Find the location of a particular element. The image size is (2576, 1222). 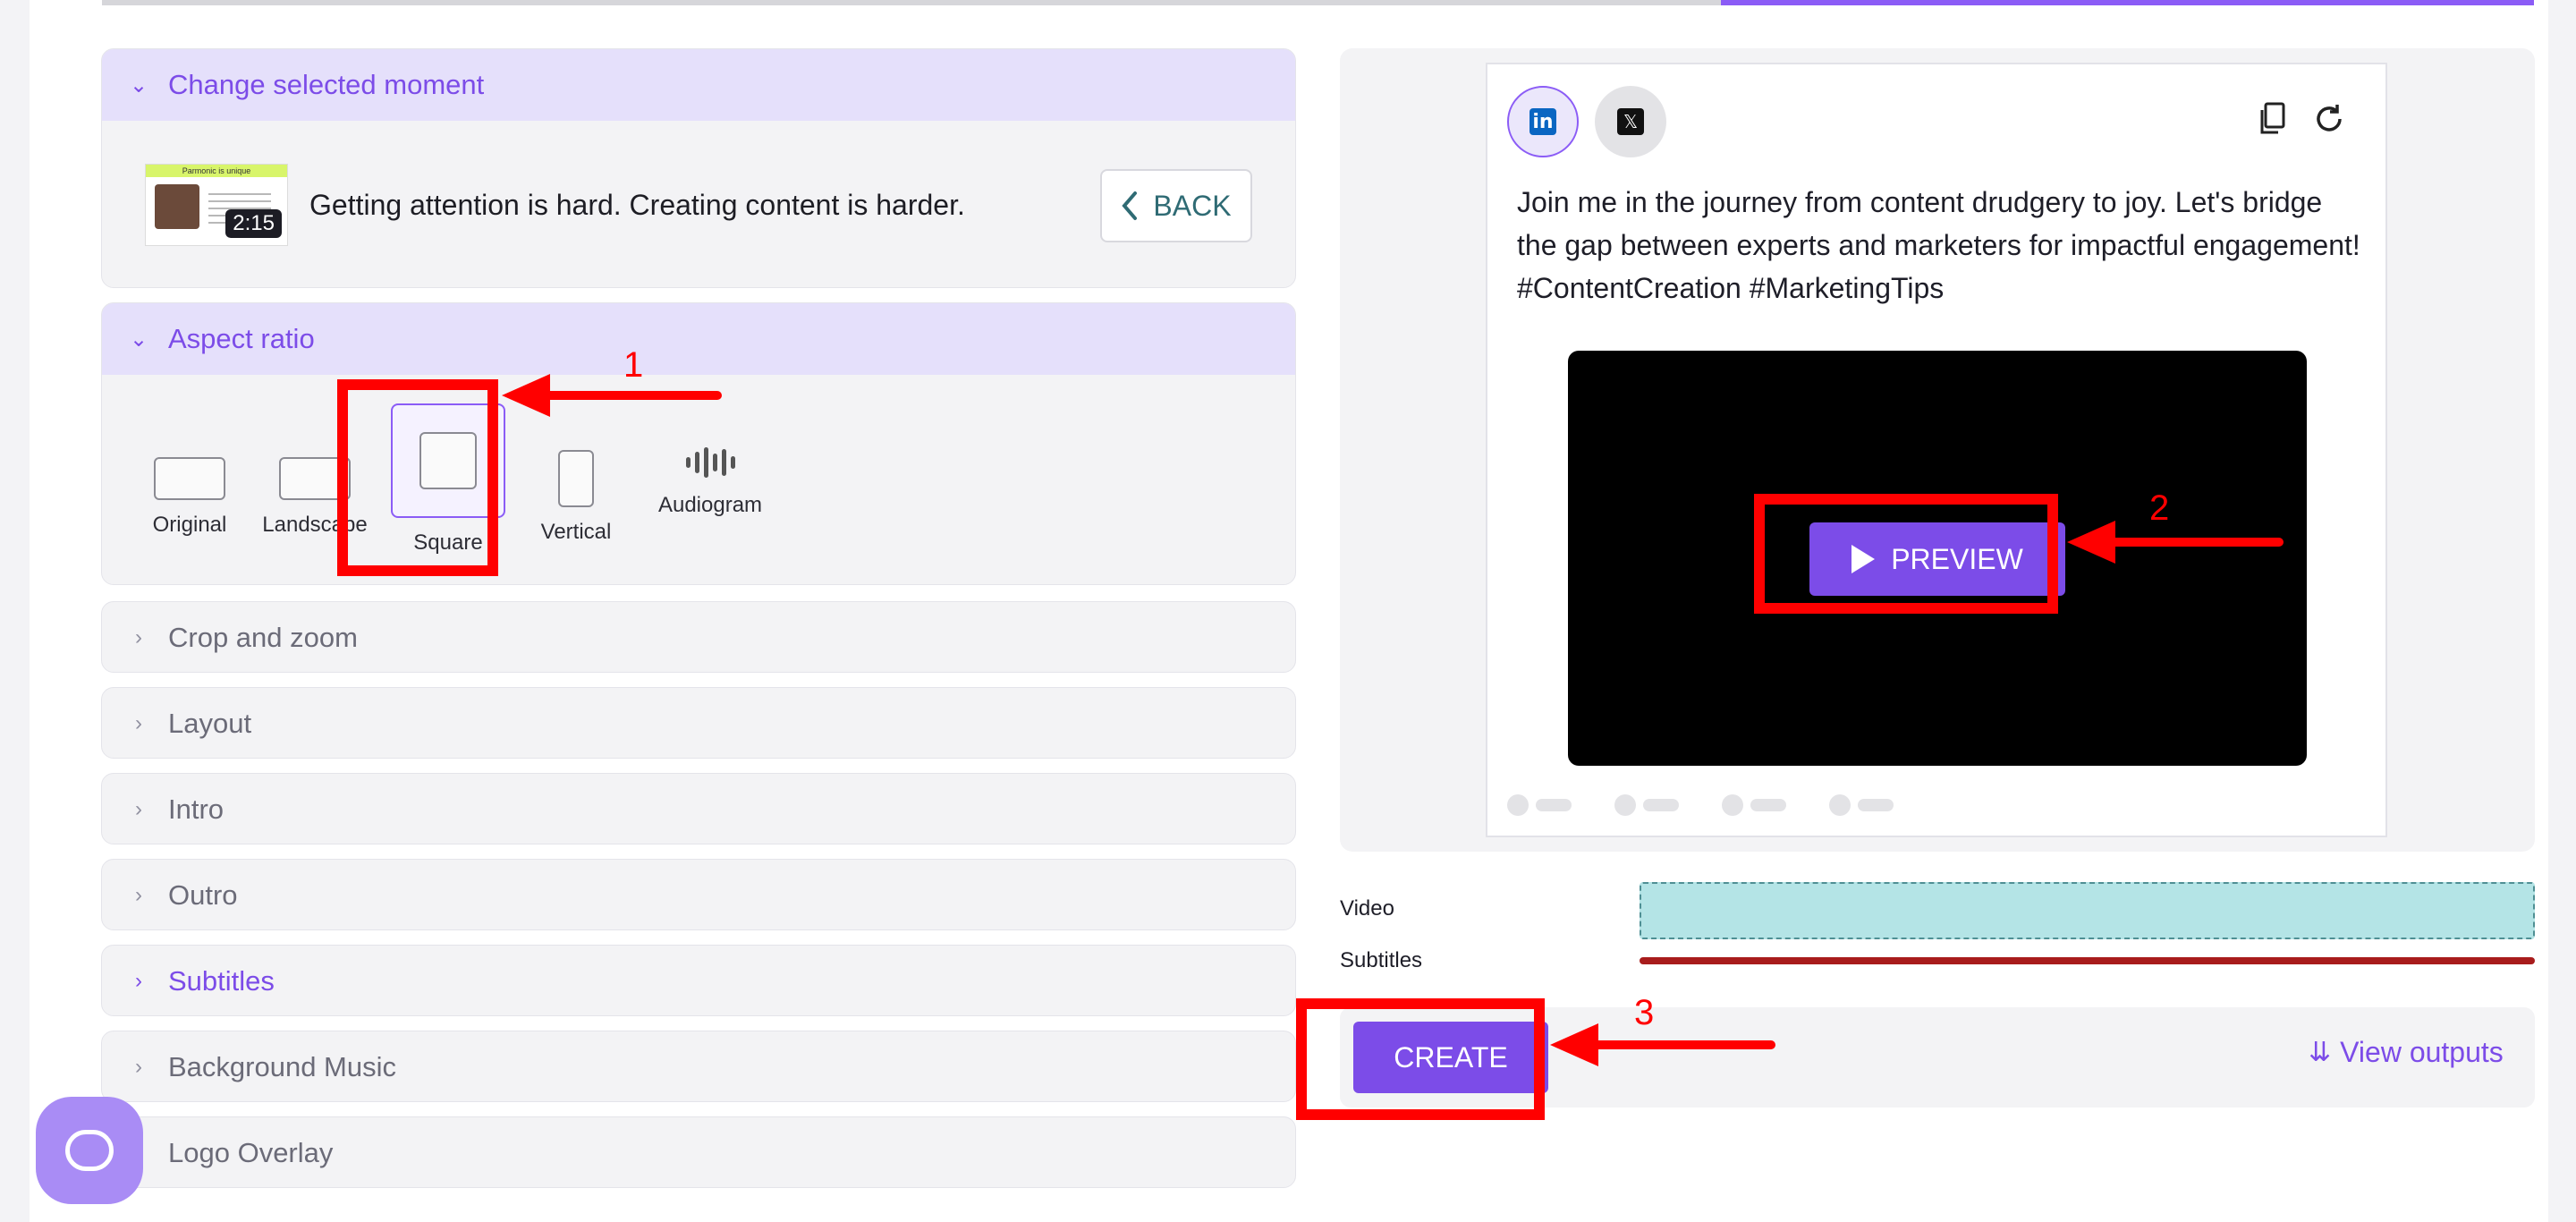

linkedin-tab: in is located at coordinates (1543, 121).